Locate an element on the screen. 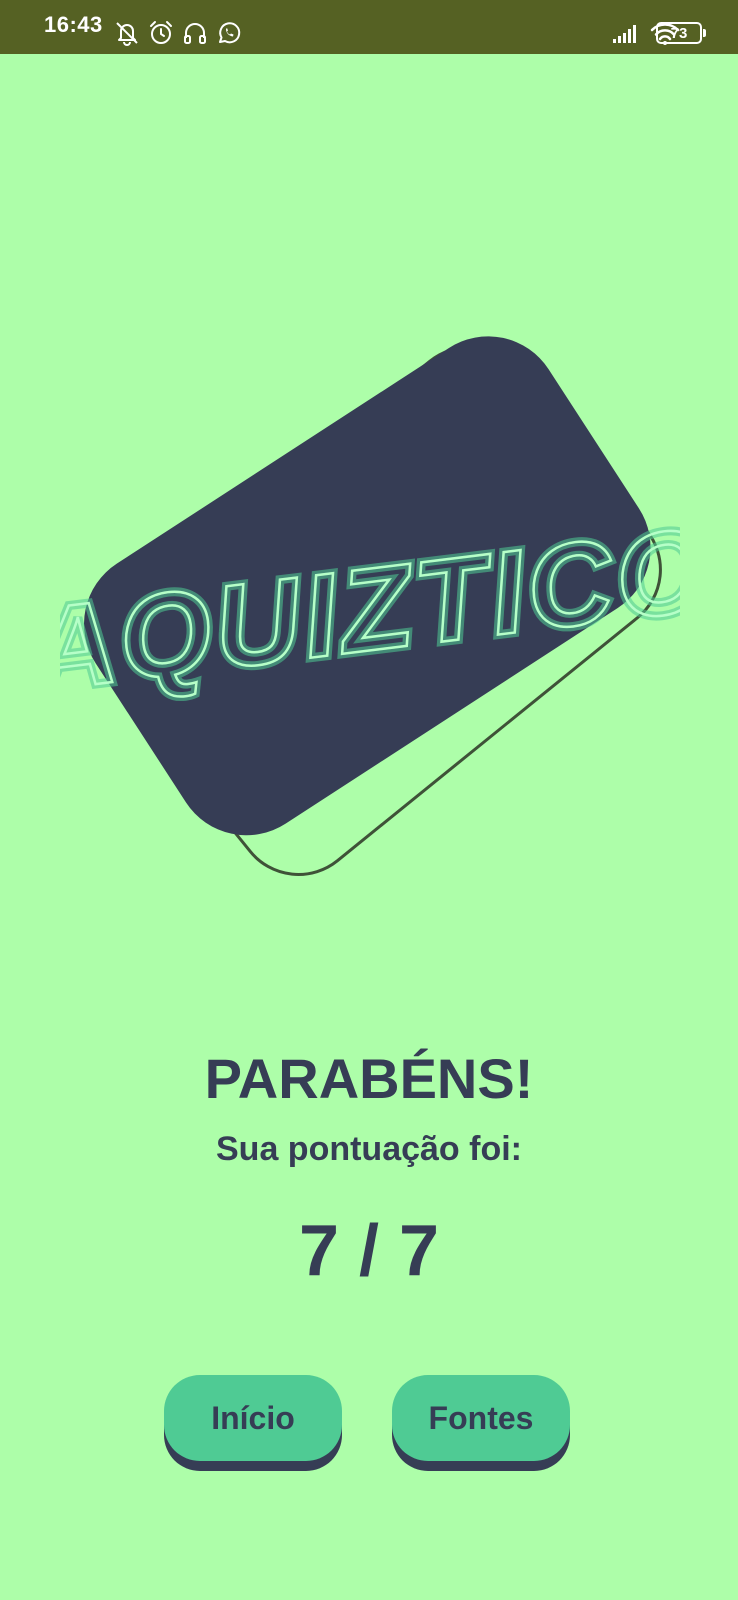 This screenshot has height=1600, width=738. battery-icon: 73 is located at coordinates (681, 33).